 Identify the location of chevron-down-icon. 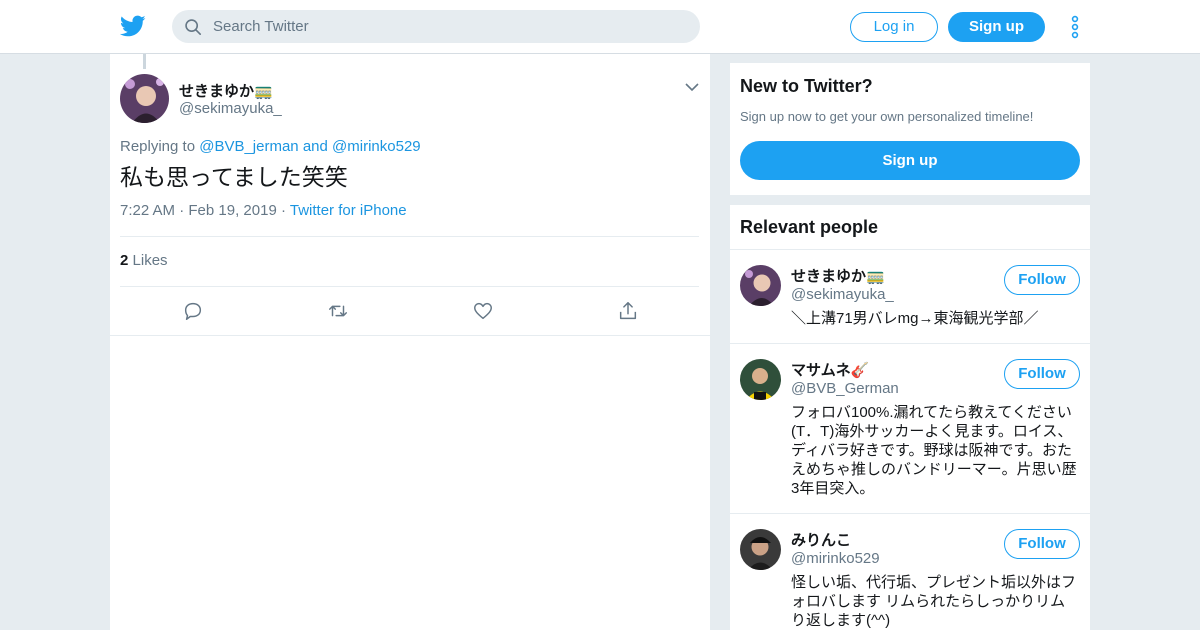
(692, 87).